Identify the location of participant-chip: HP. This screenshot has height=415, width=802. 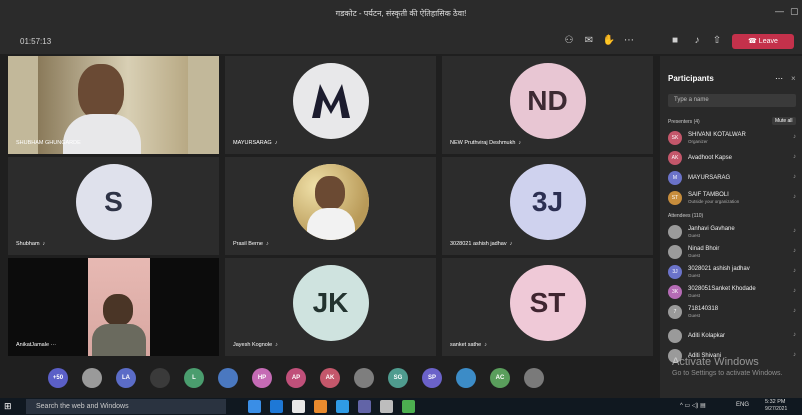
(262, 378).